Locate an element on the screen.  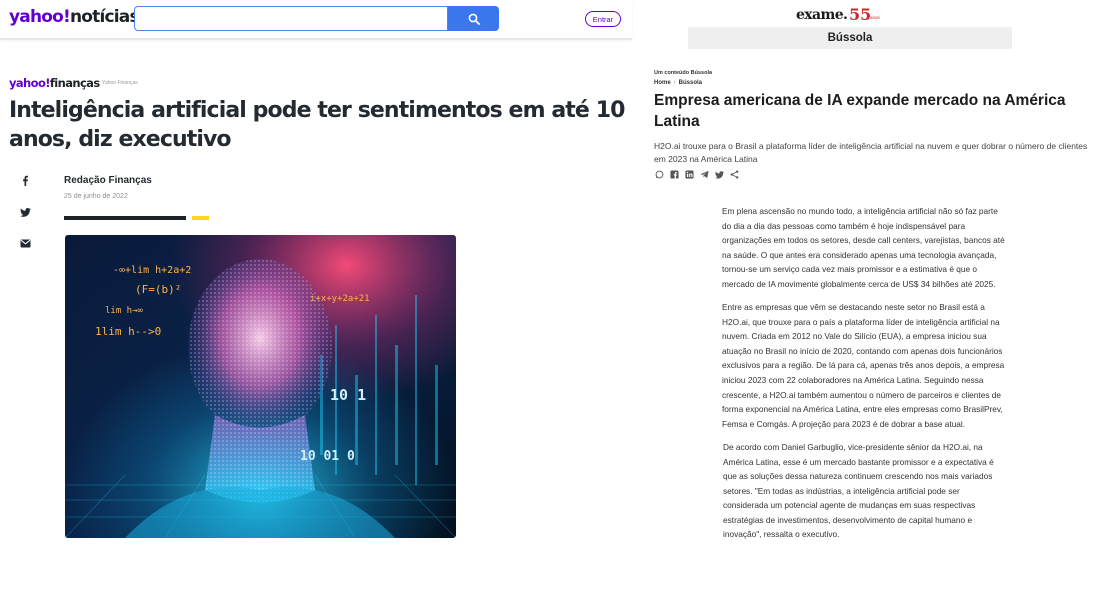
mail-icon is located at coordinates (25, 243).